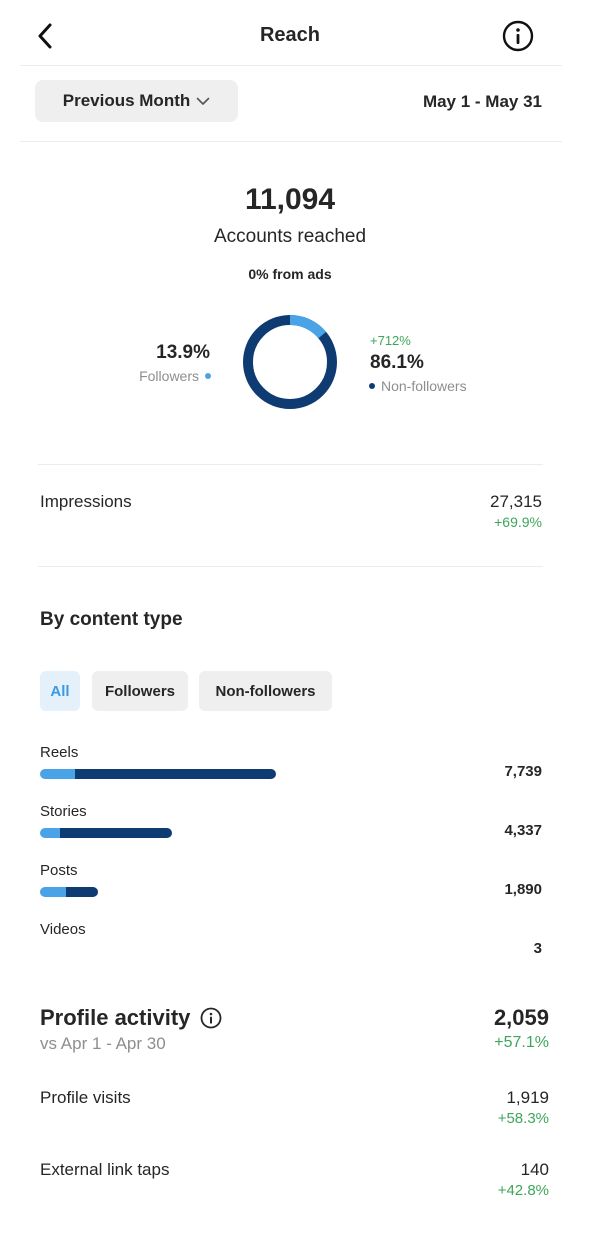  What do you see at coordinates (291, 141) in the screenshot?
I see `filter-divider` at bounding box center [291, 141].